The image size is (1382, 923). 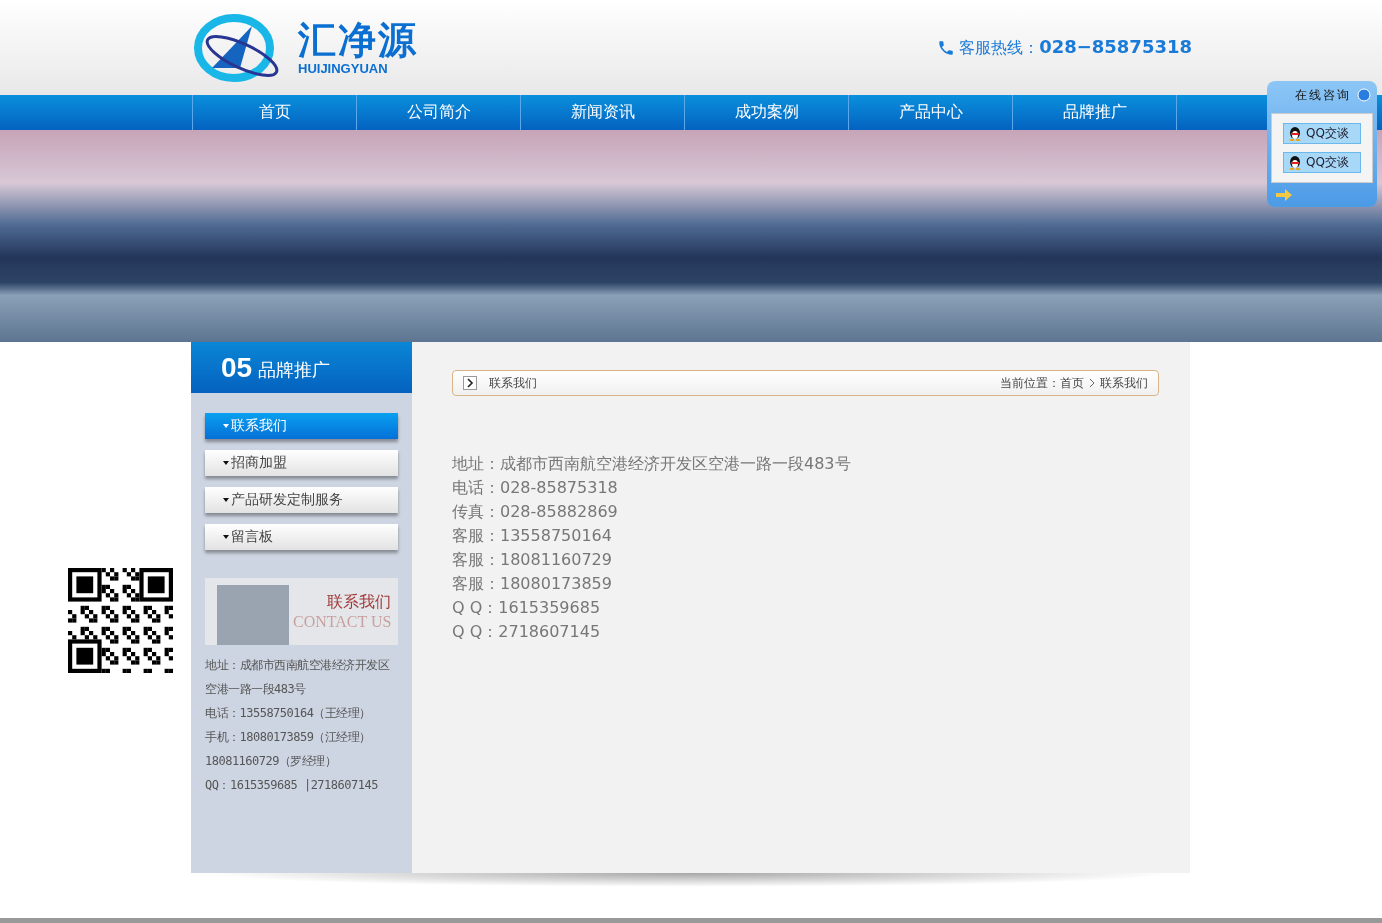 I want to click on sidebar-menu-item: 留言板, so click(x=301, y=537).